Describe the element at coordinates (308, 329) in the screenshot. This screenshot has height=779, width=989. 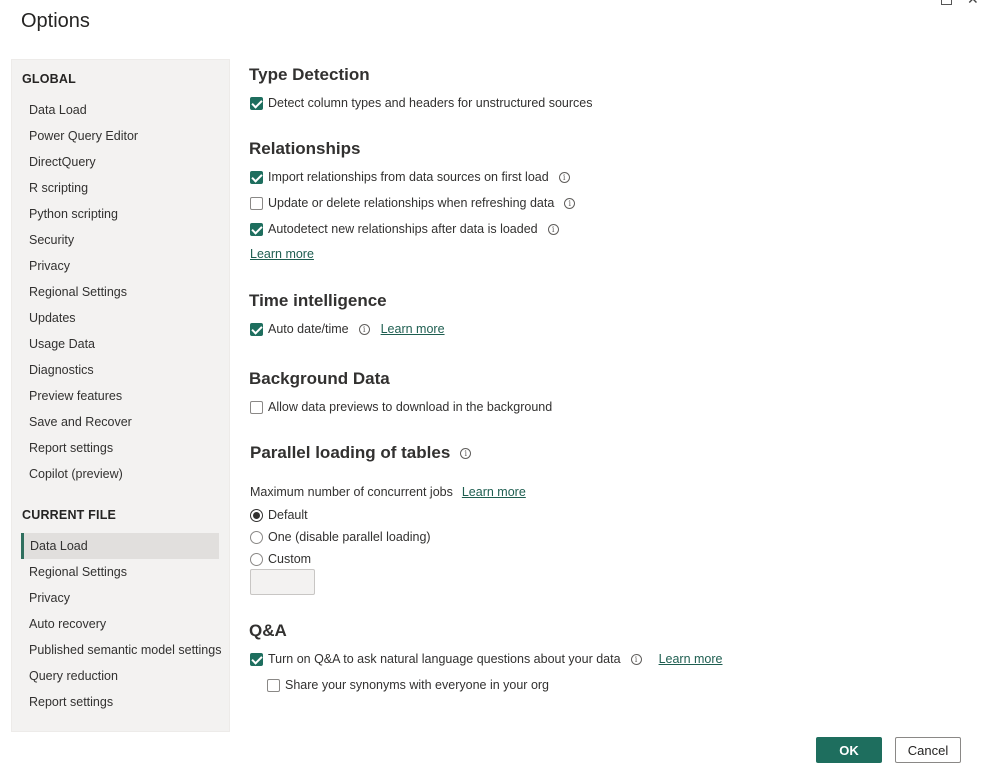
I see `auto-date-time-label: Auto date/time` at that location.